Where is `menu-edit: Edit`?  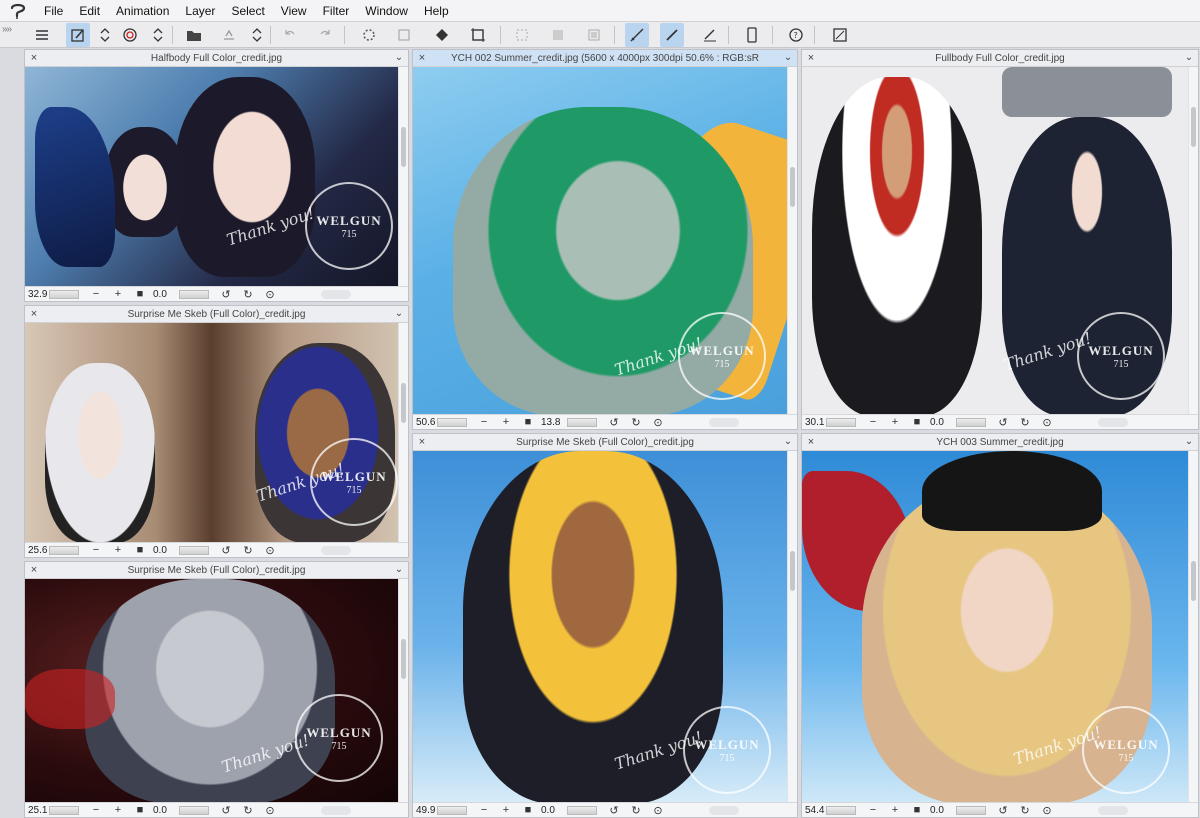
menu-edit: Edit is located at coordinates (89, 11).